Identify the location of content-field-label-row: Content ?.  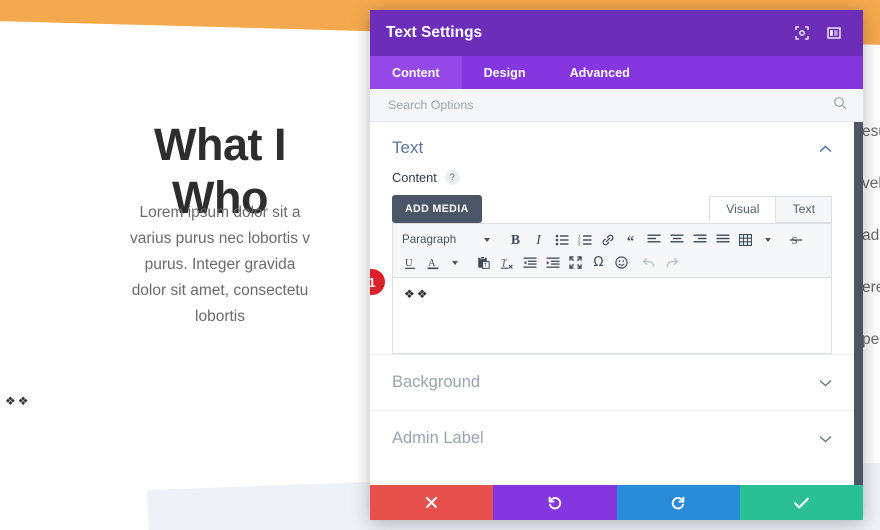
(612, 178).